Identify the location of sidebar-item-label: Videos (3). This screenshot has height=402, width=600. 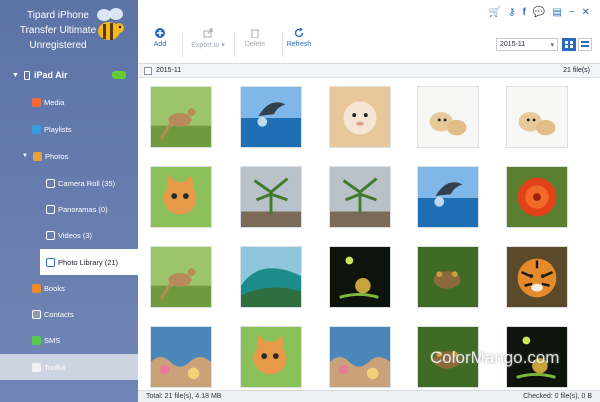
(75, 235).